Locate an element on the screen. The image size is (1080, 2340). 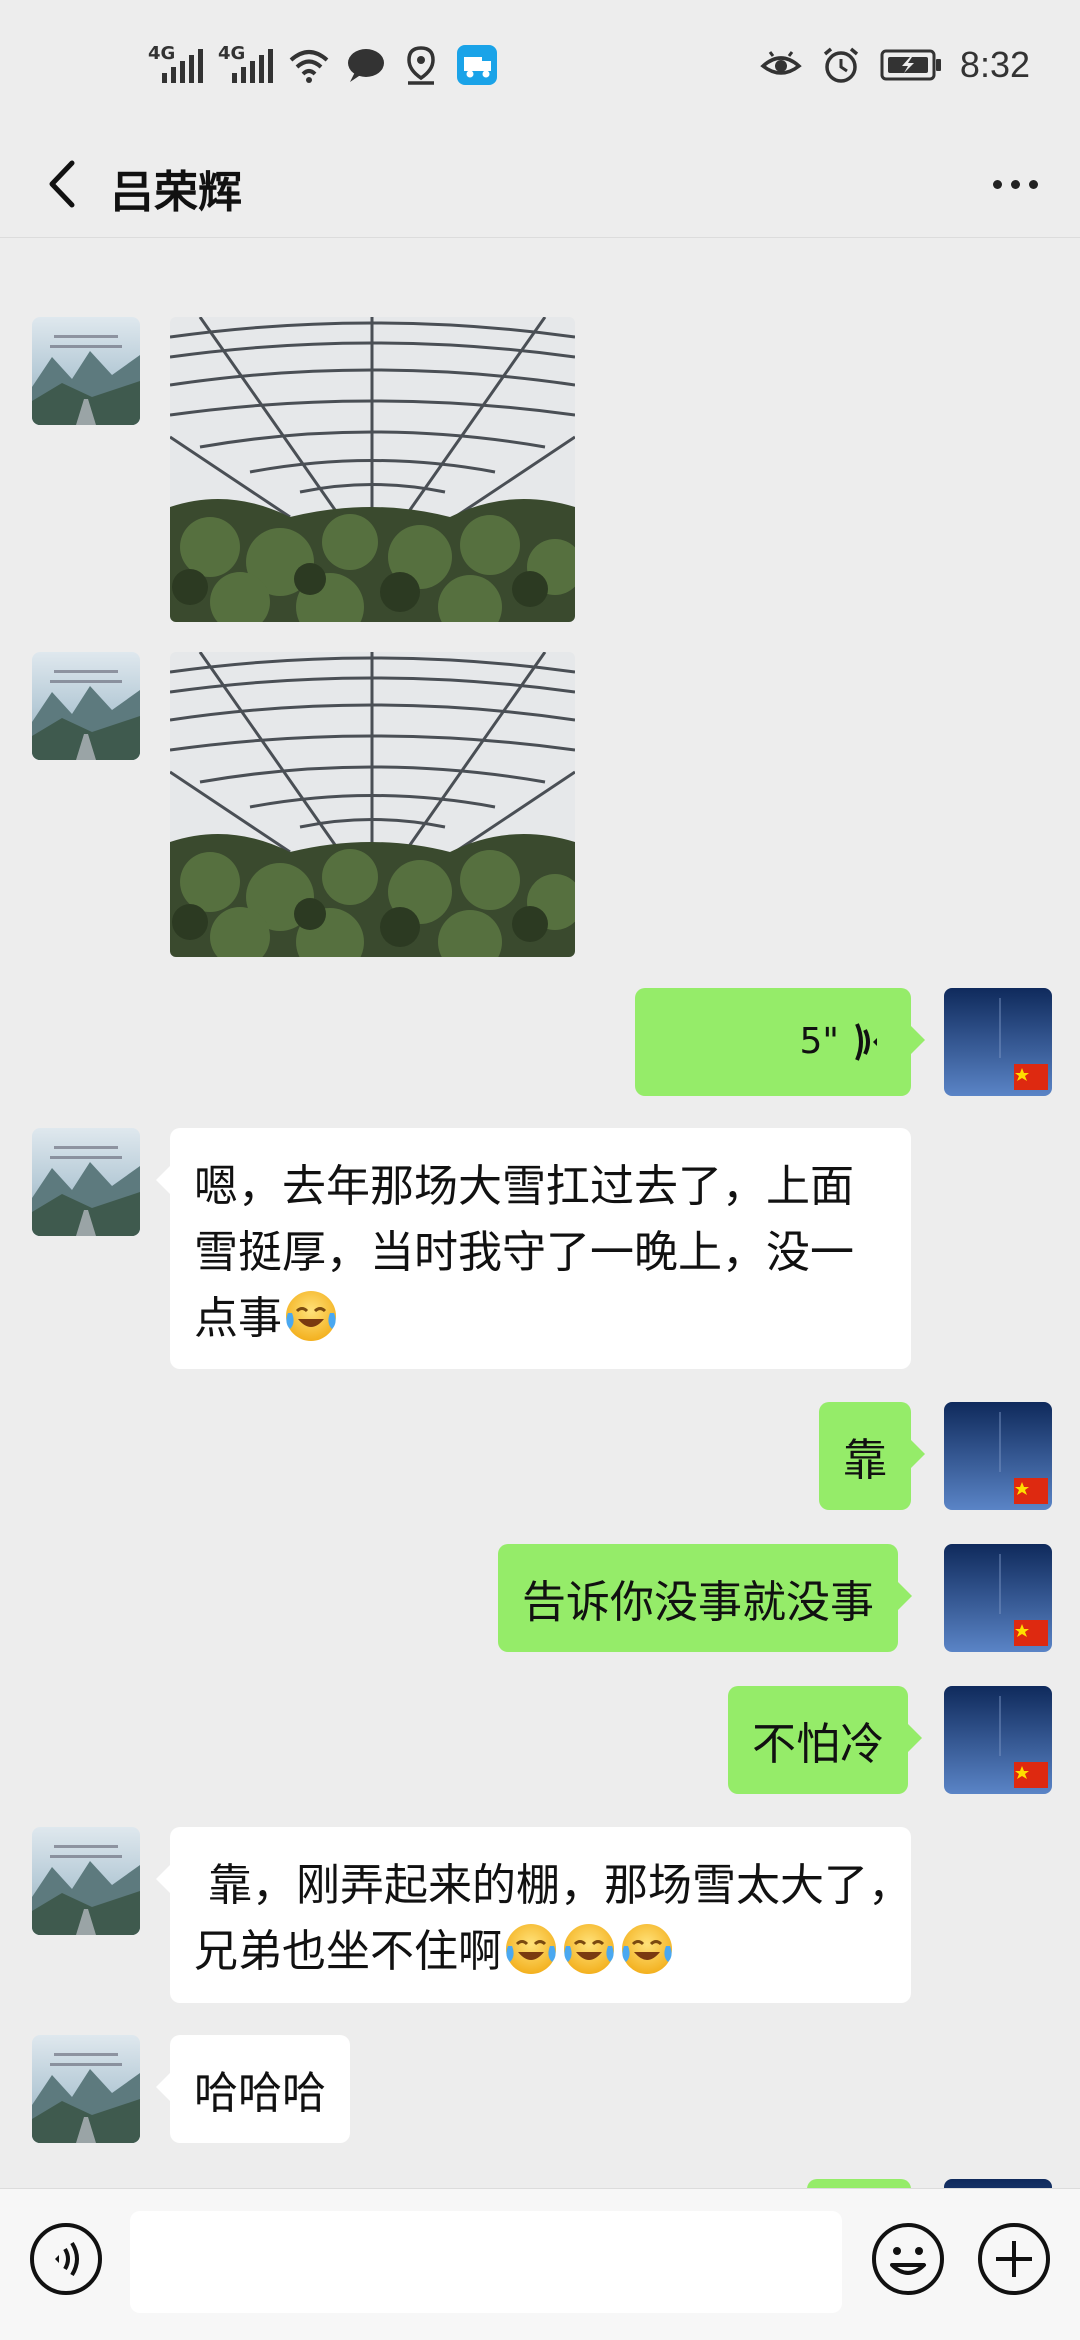
eye-icon is located at coordinates (781, 63).